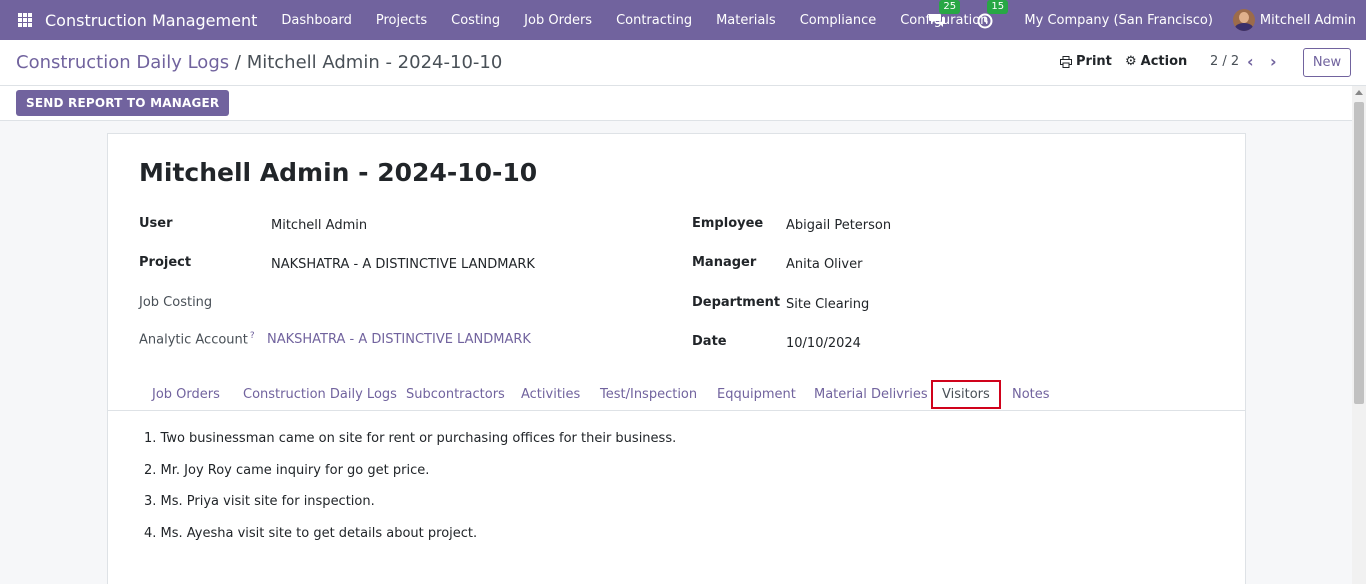 The height and width of the screenshot is (584, 1366). I want to click on action-label: Action, so click(1164, 61).